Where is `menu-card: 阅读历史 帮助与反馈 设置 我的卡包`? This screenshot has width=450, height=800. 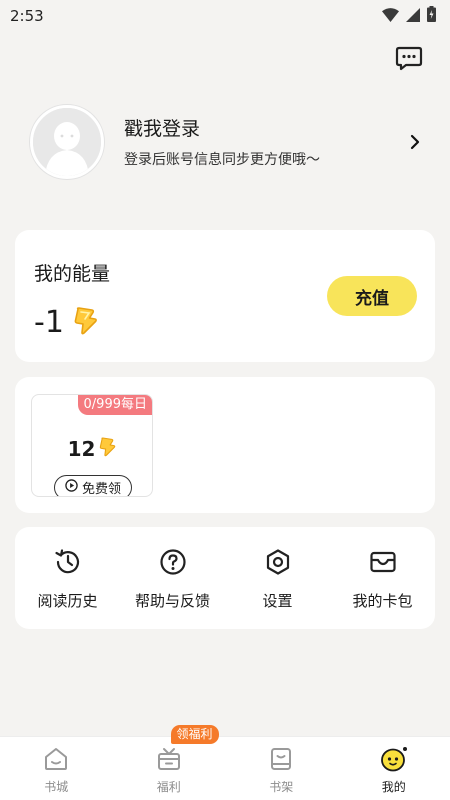 menu-card: 阅读历史 帮助与反馈 设置 我的卡包 is located at coordinates (225, 578).